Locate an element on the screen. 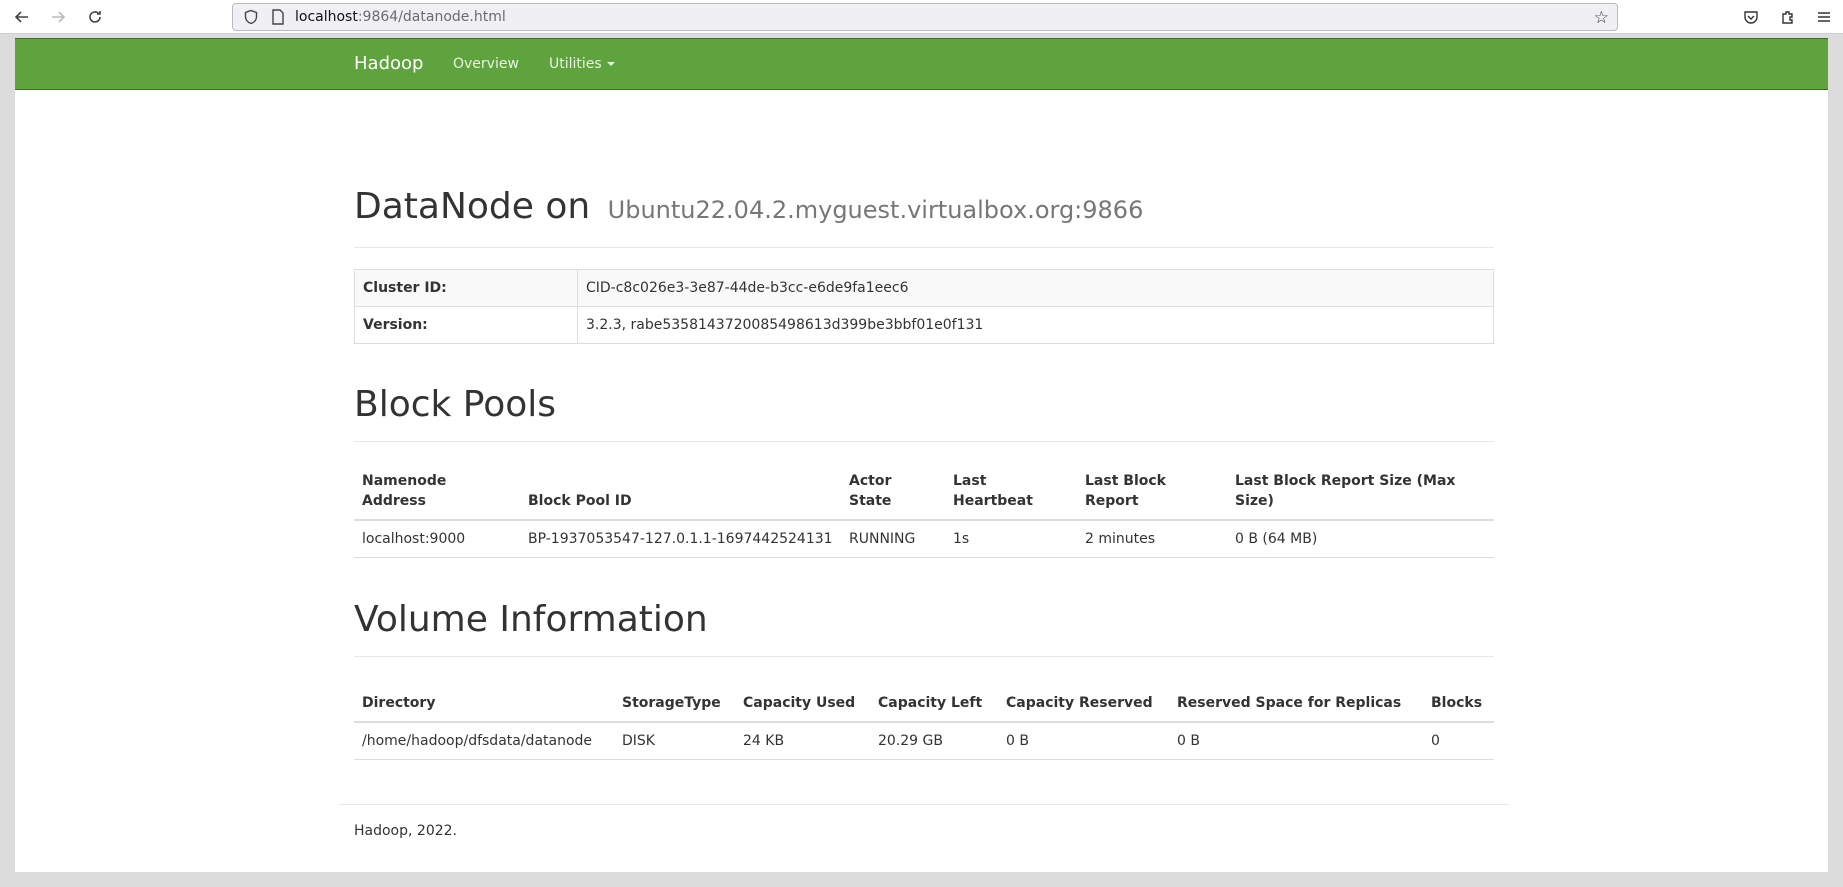 Image resolution: width=1843 pixels, height=887 pixels. col-capacity-left: Capacity Left is located at coordinates (934, 704).